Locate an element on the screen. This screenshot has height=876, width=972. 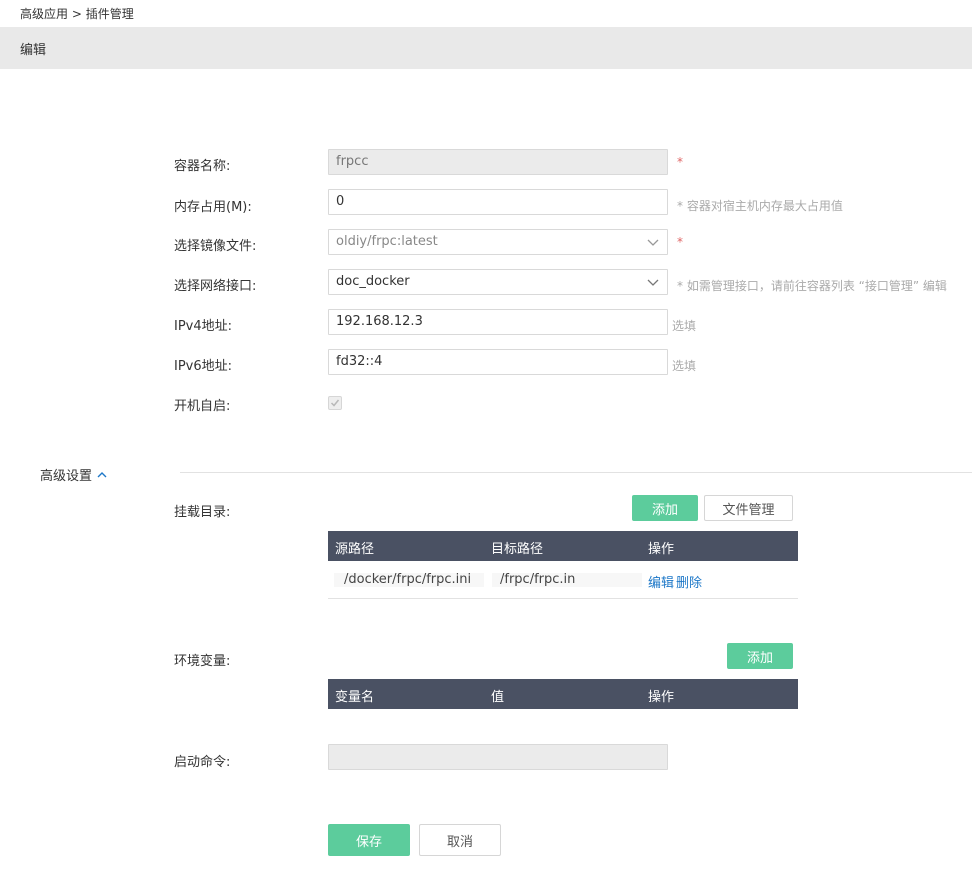
advanced-settings-label: 高级设置 is located at coordinates (66, 476).